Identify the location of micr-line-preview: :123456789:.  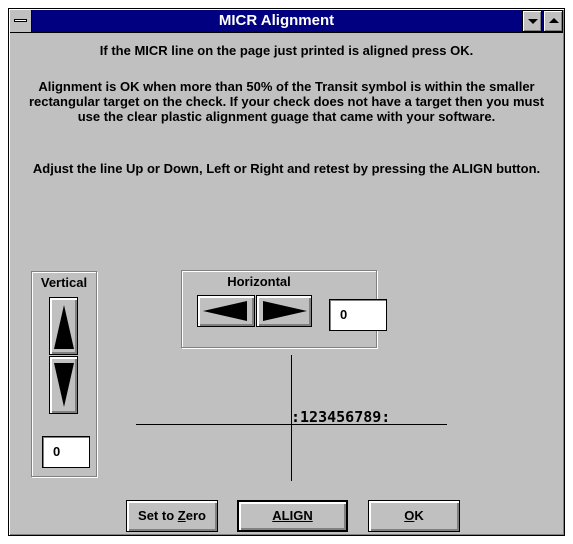
(341, 417).